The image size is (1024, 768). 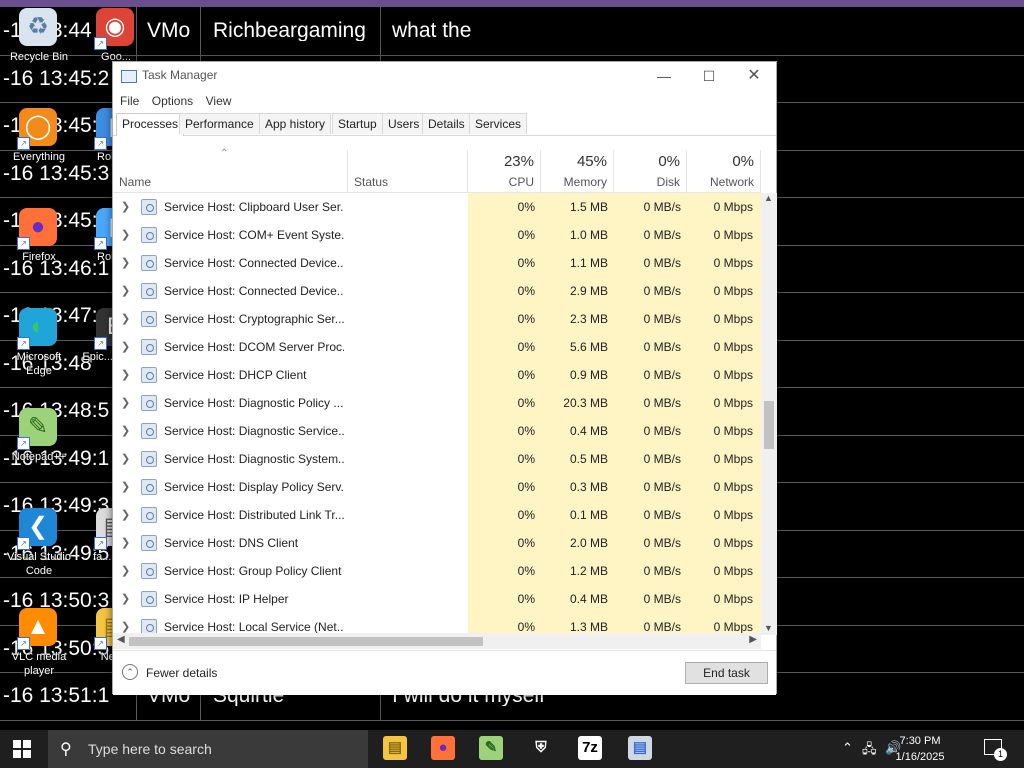 What do you see at coordinates (650, 171) in the screenshot?
I see `column-disk-header: 0% Disk` at bounding box center [650, 171].